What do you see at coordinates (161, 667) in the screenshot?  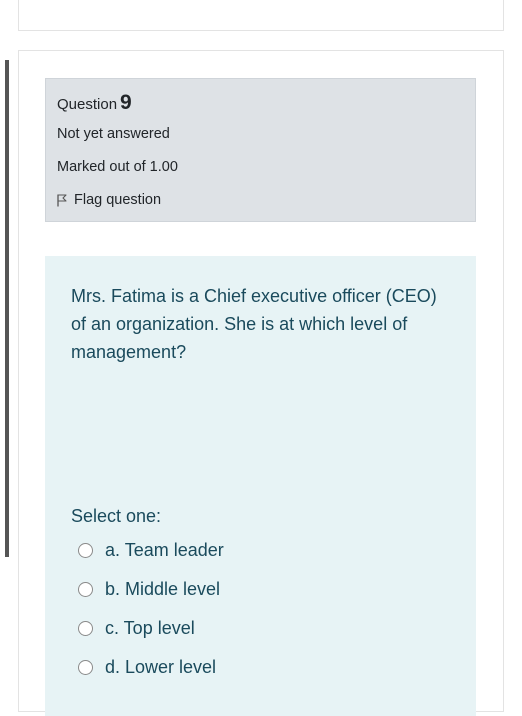 I see `answer-option-label: d. Lower level` at bounding box center [161, 667].